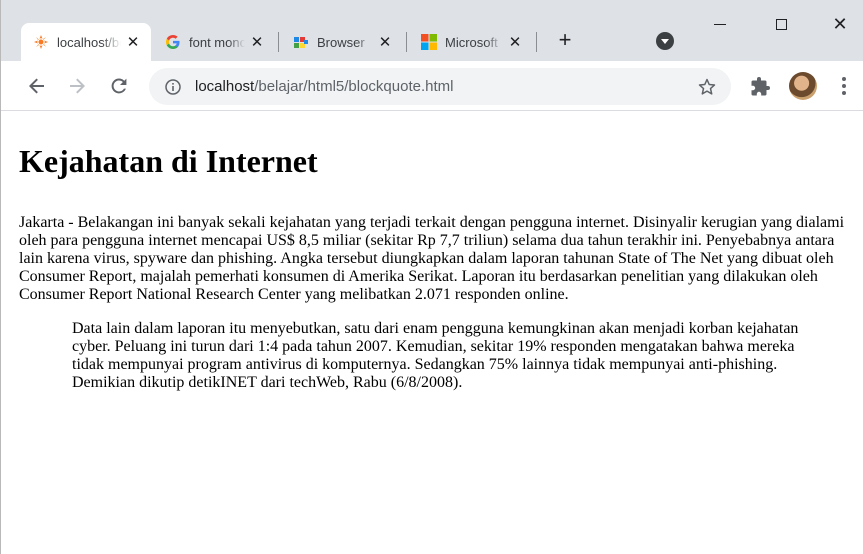 The height and width of the screenshot is (554, 863). I want to click on url-path: /belajar/html5/blockquote.html, so click(354, 86).